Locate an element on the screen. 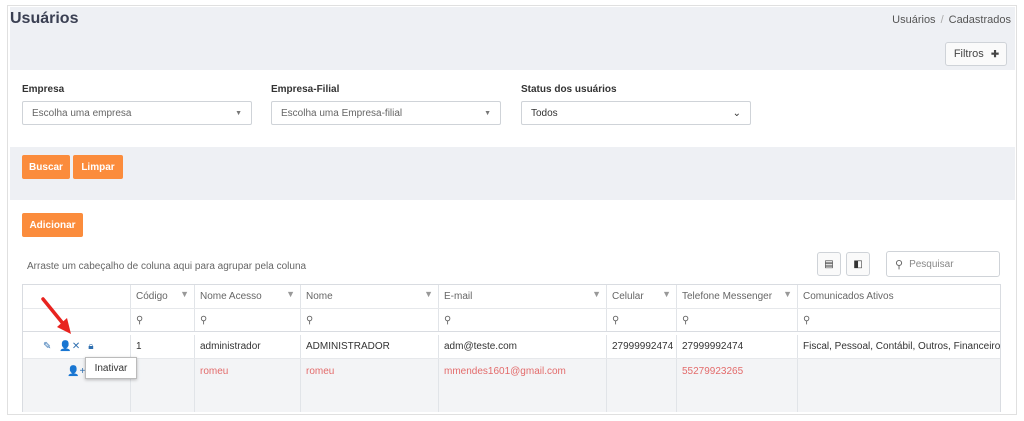 This screenshot has width=1024, height=421. filter-cell-codigo: ⚲ is located at coordinates (163, 320).